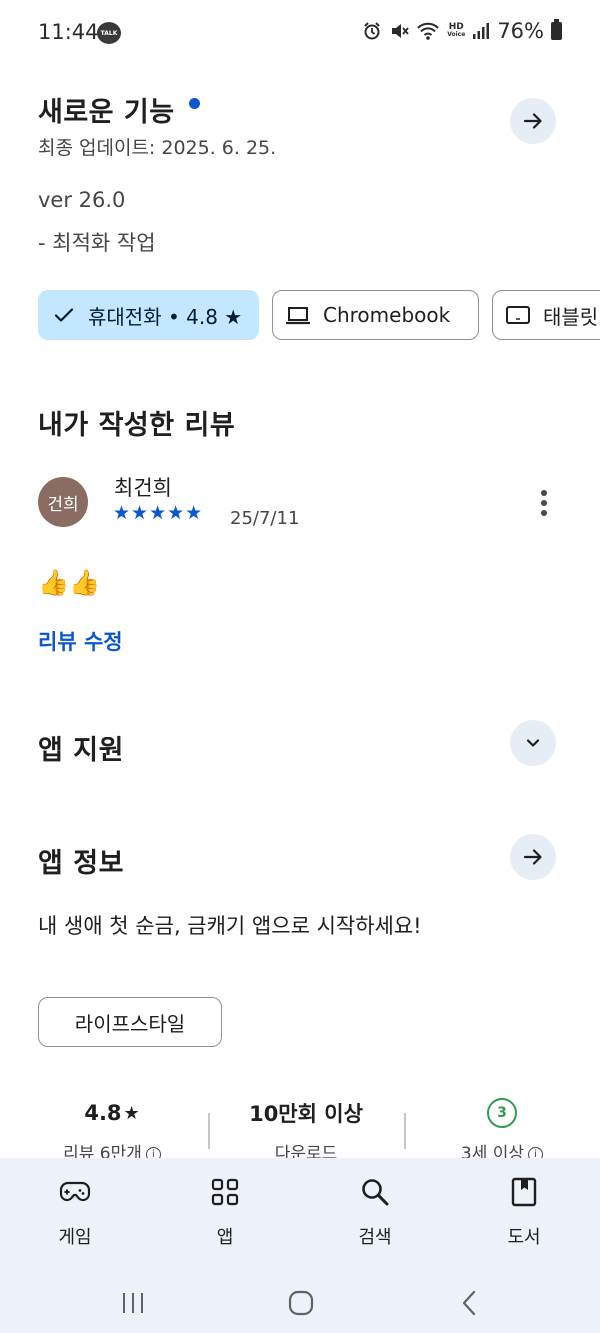 This screenshot has width=600, height=1333. I want to click on hd-voice-icon: HD Voice, so click(456, 31).